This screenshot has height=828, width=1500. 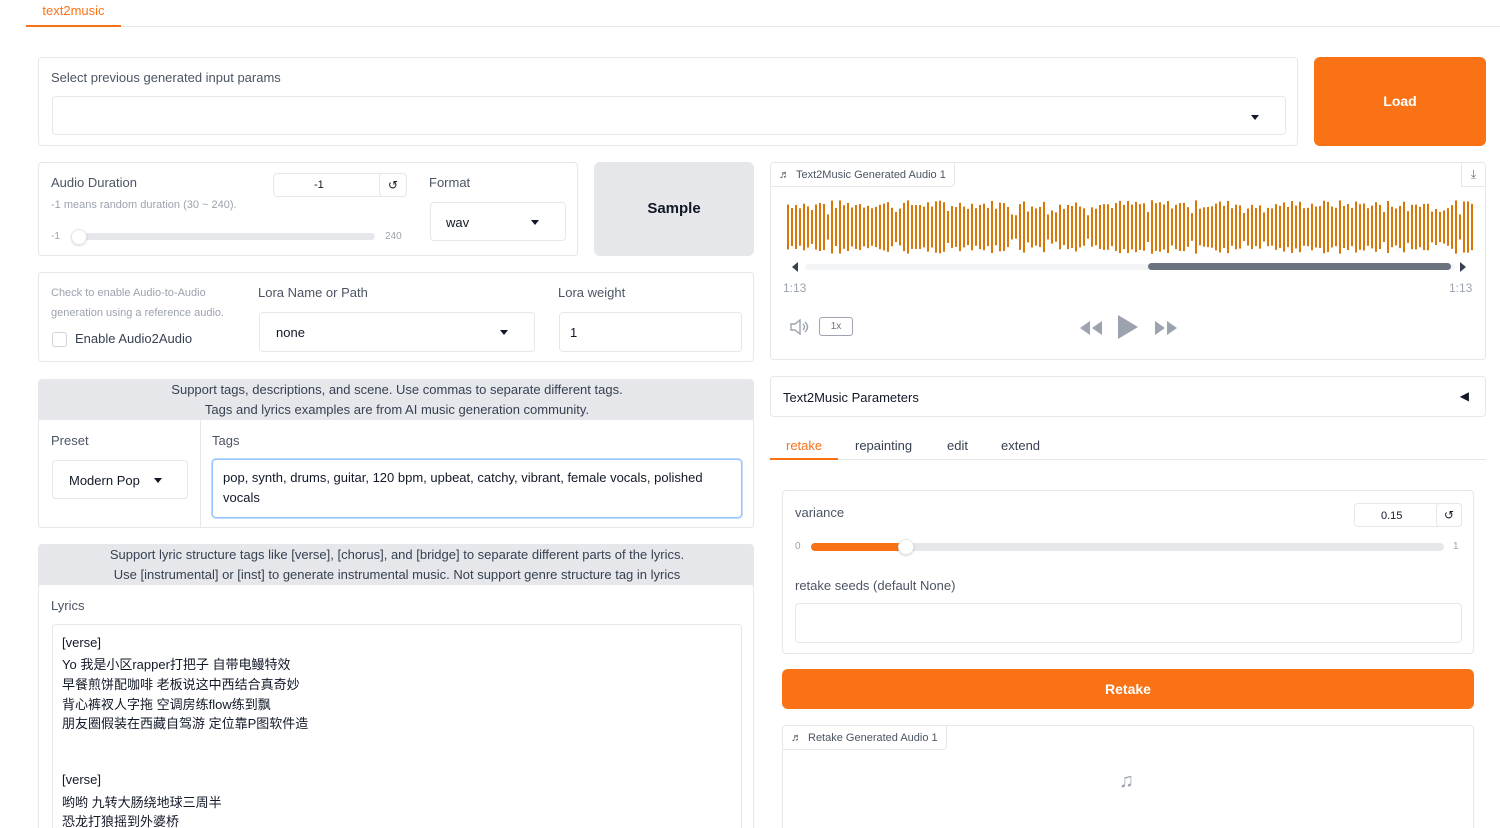 What do you see at coordinates (1463, 267) in the screenshot?
I see `scroll-right-icon` at bounding box center [1463, 267].